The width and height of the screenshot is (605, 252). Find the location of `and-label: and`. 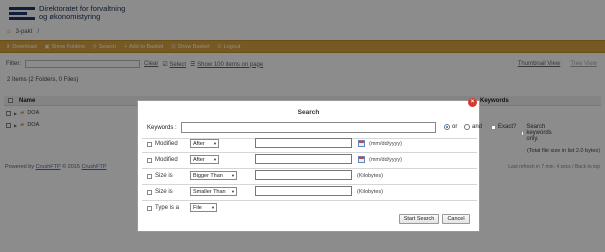

and-label: and is located at coordinates (477, 127).